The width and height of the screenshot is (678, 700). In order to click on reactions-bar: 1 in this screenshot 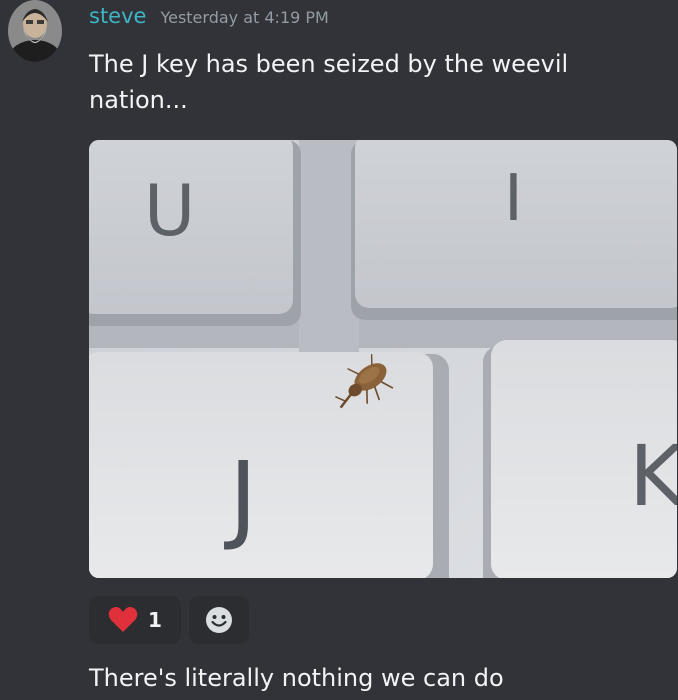, I will do `click(169, 620)`.